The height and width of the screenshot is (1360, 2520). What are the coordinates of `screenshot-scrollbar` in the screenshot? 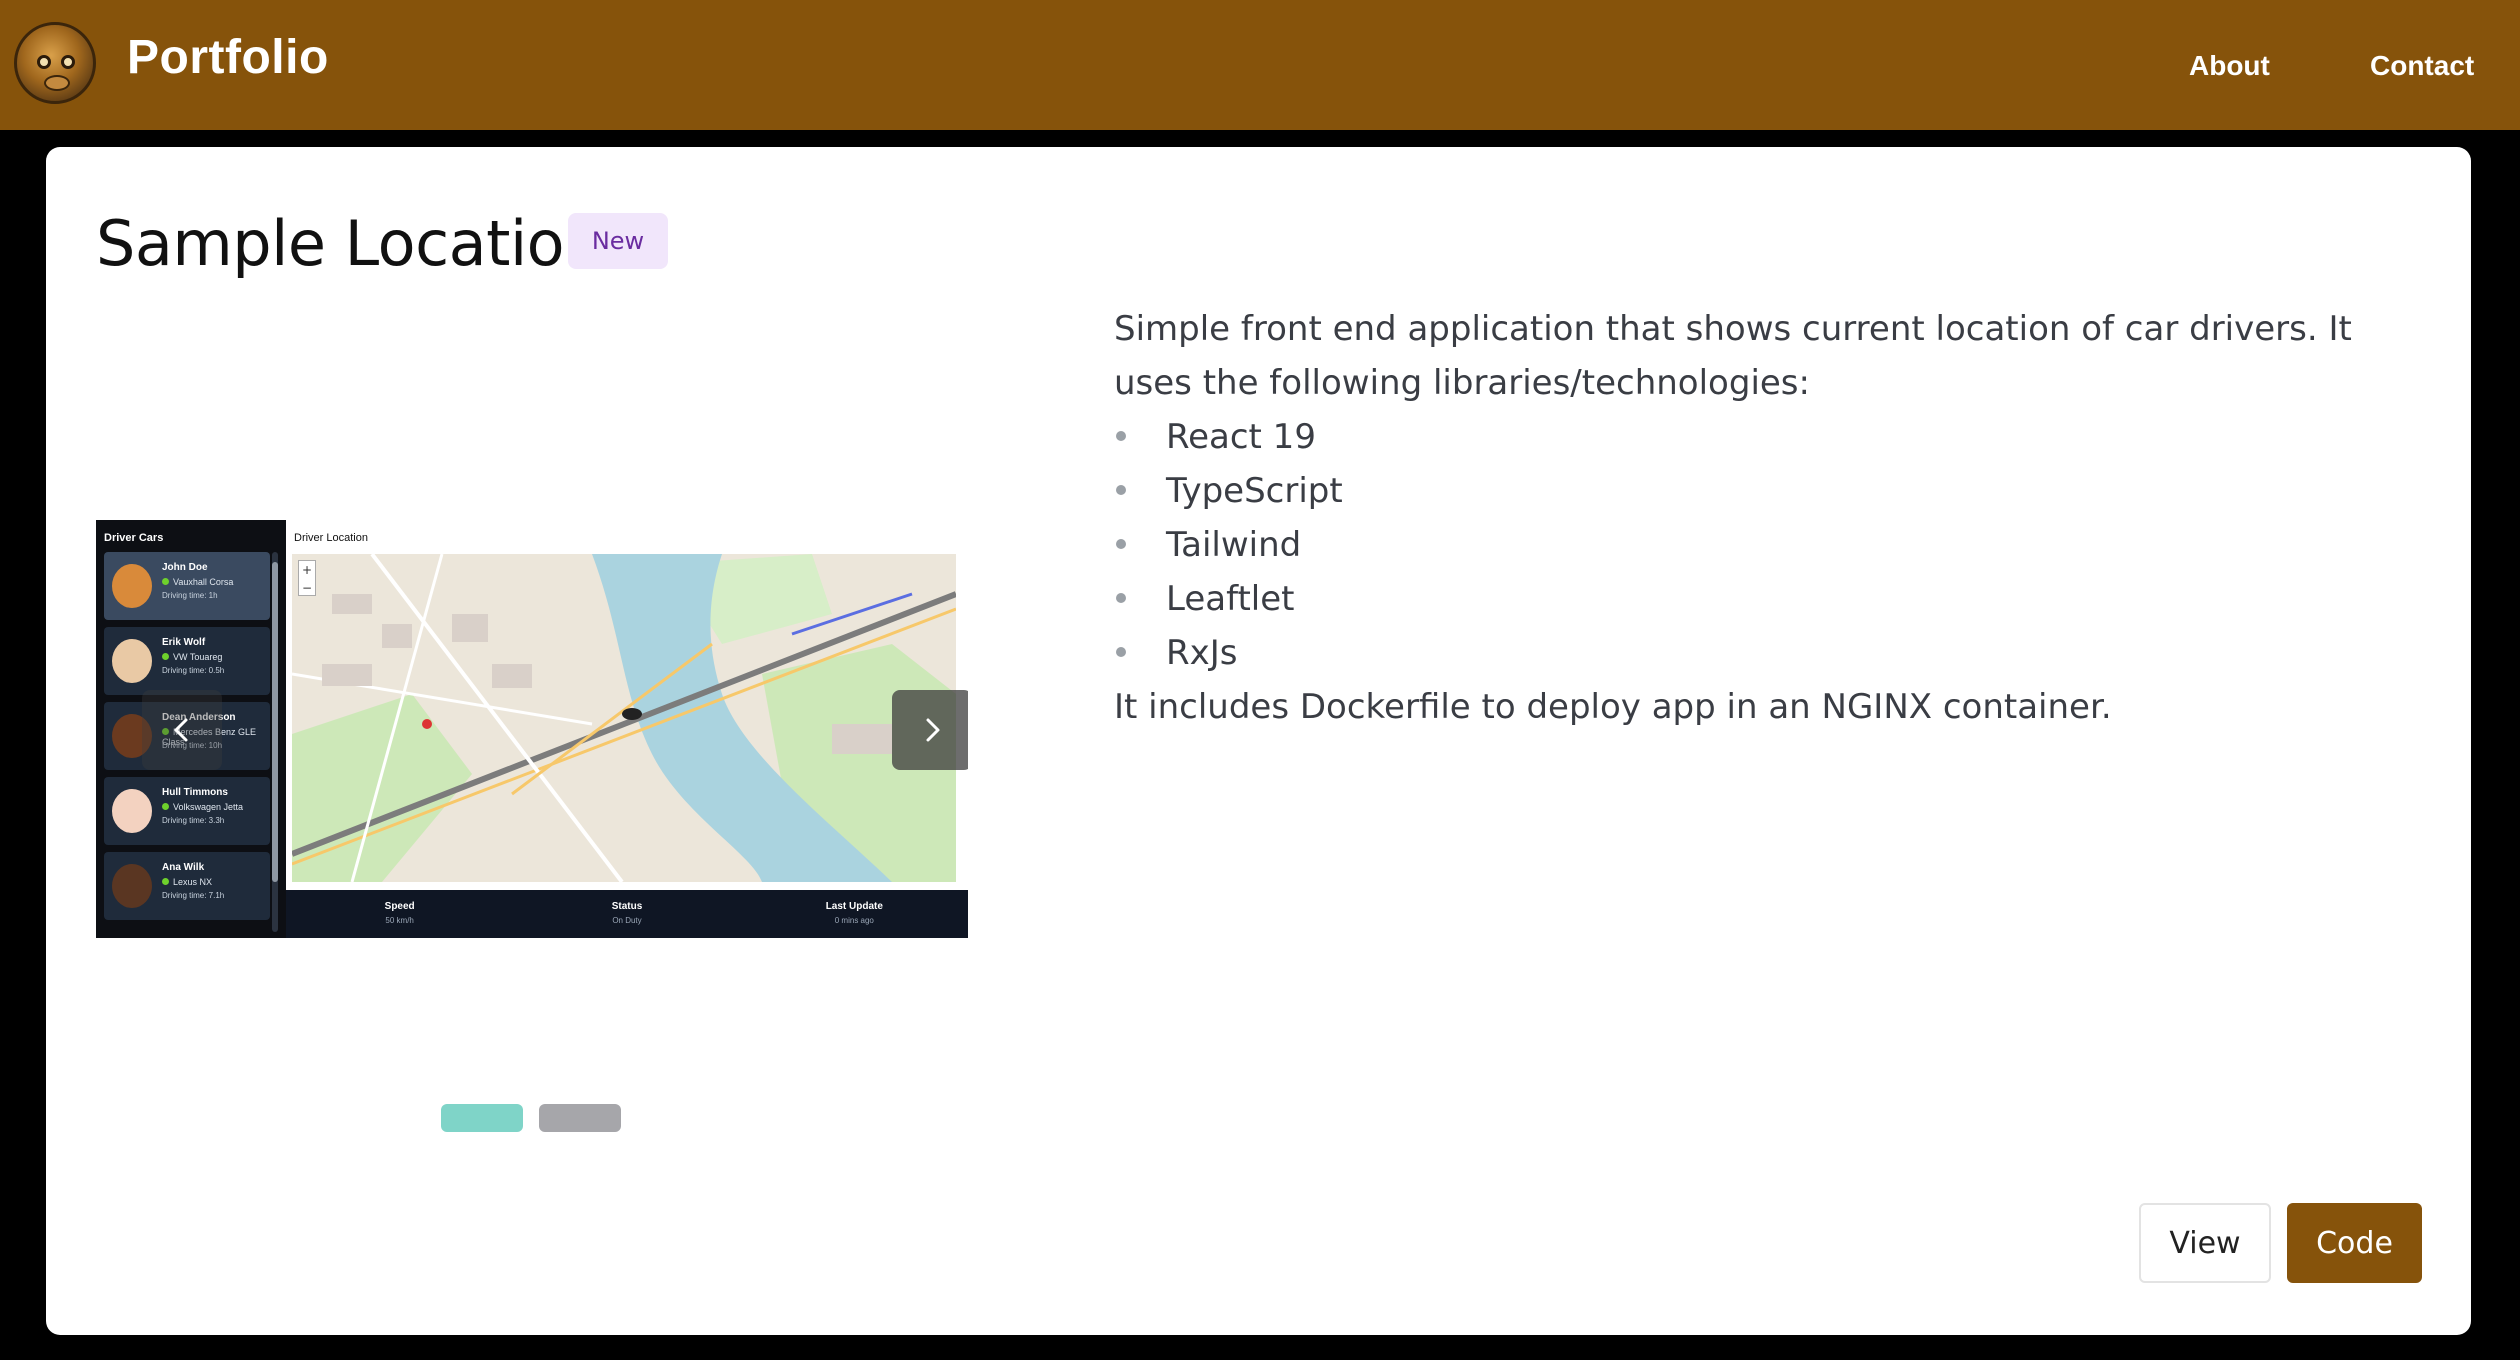 It's located at (275, 742).